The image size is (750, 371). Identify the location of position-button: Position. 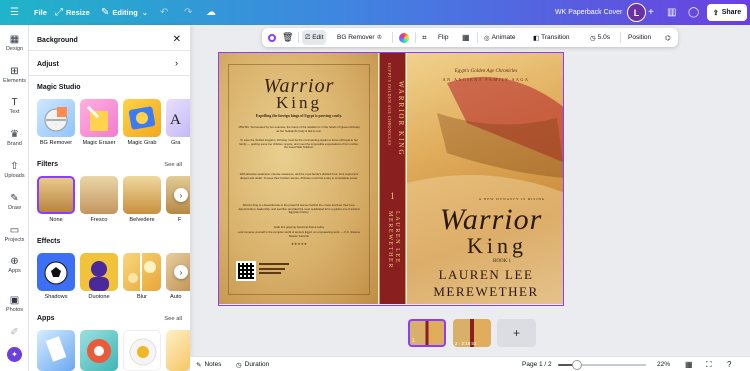
(639, 37).